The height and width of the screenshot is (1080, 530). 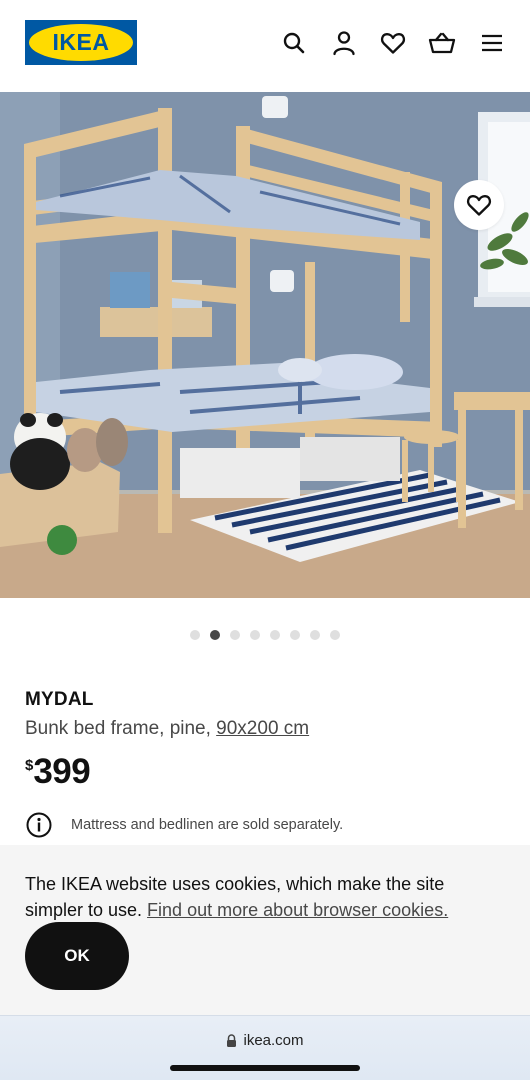 I want to click on product-price: $ 399, so click(x=58, y=772).